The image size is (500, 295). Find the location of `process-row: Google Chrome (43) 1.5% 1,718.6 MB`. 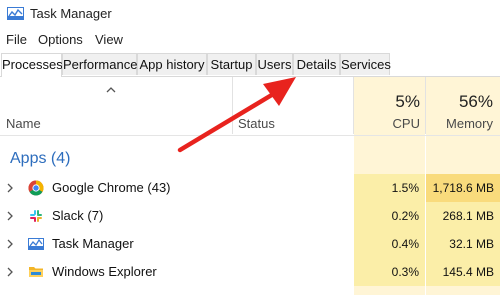

process-row: Google Chrome (43) 1.5% 1,718.6 MB is located at coordinates (250, 188).